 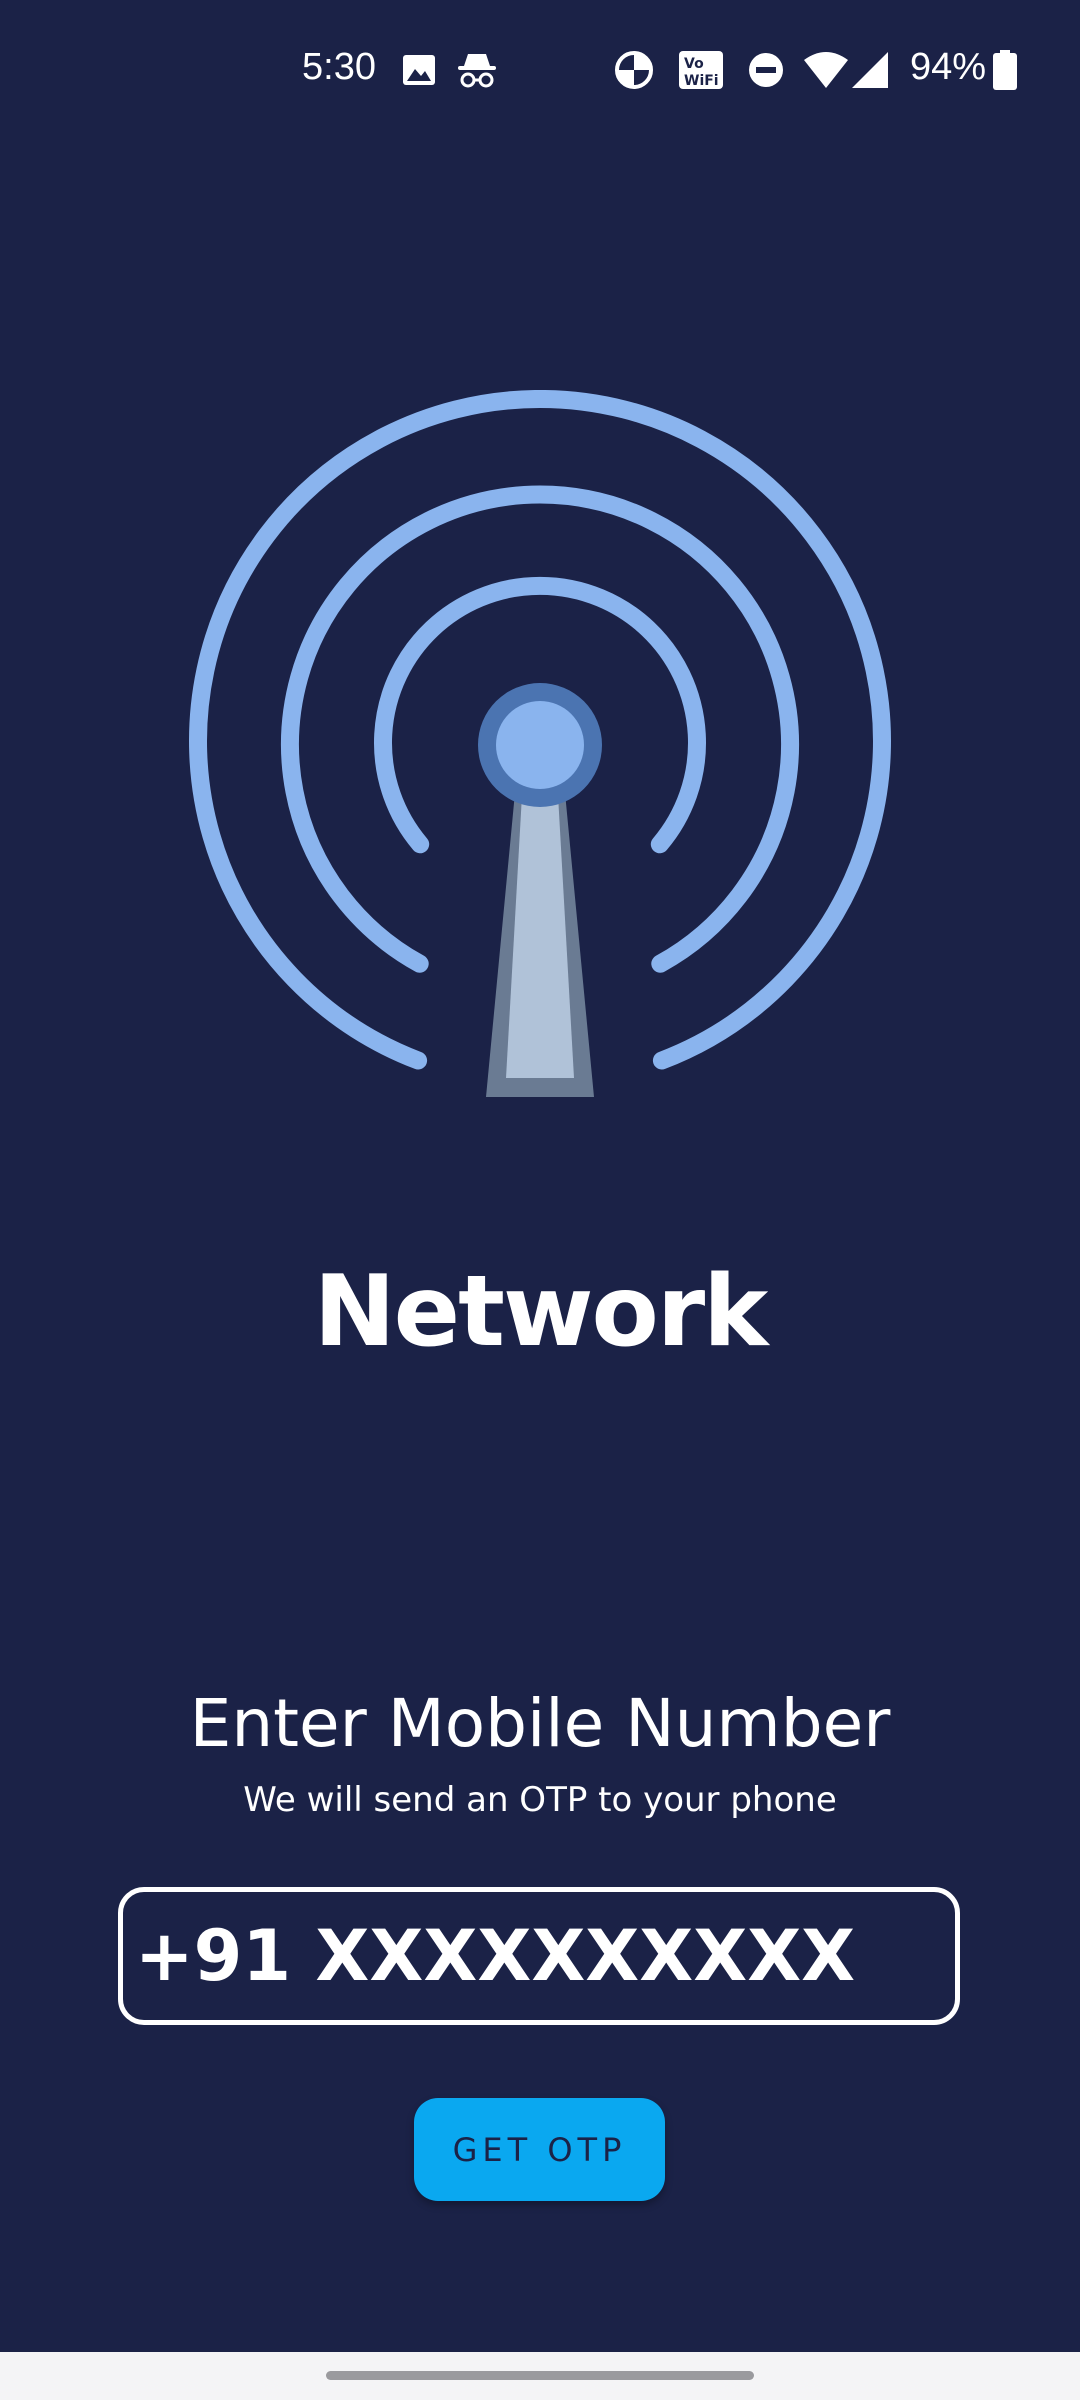 What do you see at coordinates (540, 1800) in the screenshot?
I see `login-subheading: We will send an OTP to your phone` at bounding box center [540, 1800].